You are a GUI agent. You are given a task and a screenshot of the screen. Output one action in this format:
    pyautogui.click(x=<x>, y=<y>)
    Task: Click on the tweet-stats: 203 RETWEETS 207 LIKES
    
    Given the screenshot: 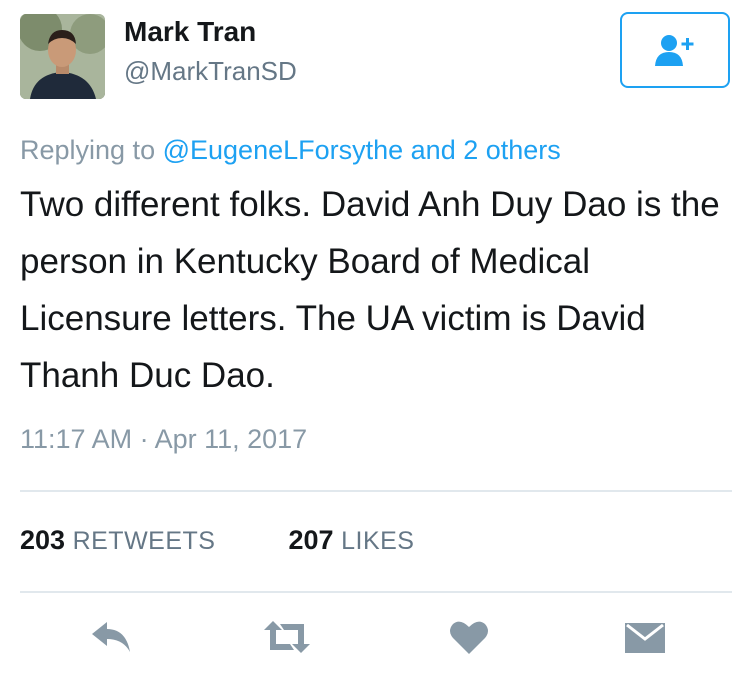 What is the action you would take?
    pyautogui.click(x=217, y=540)
    